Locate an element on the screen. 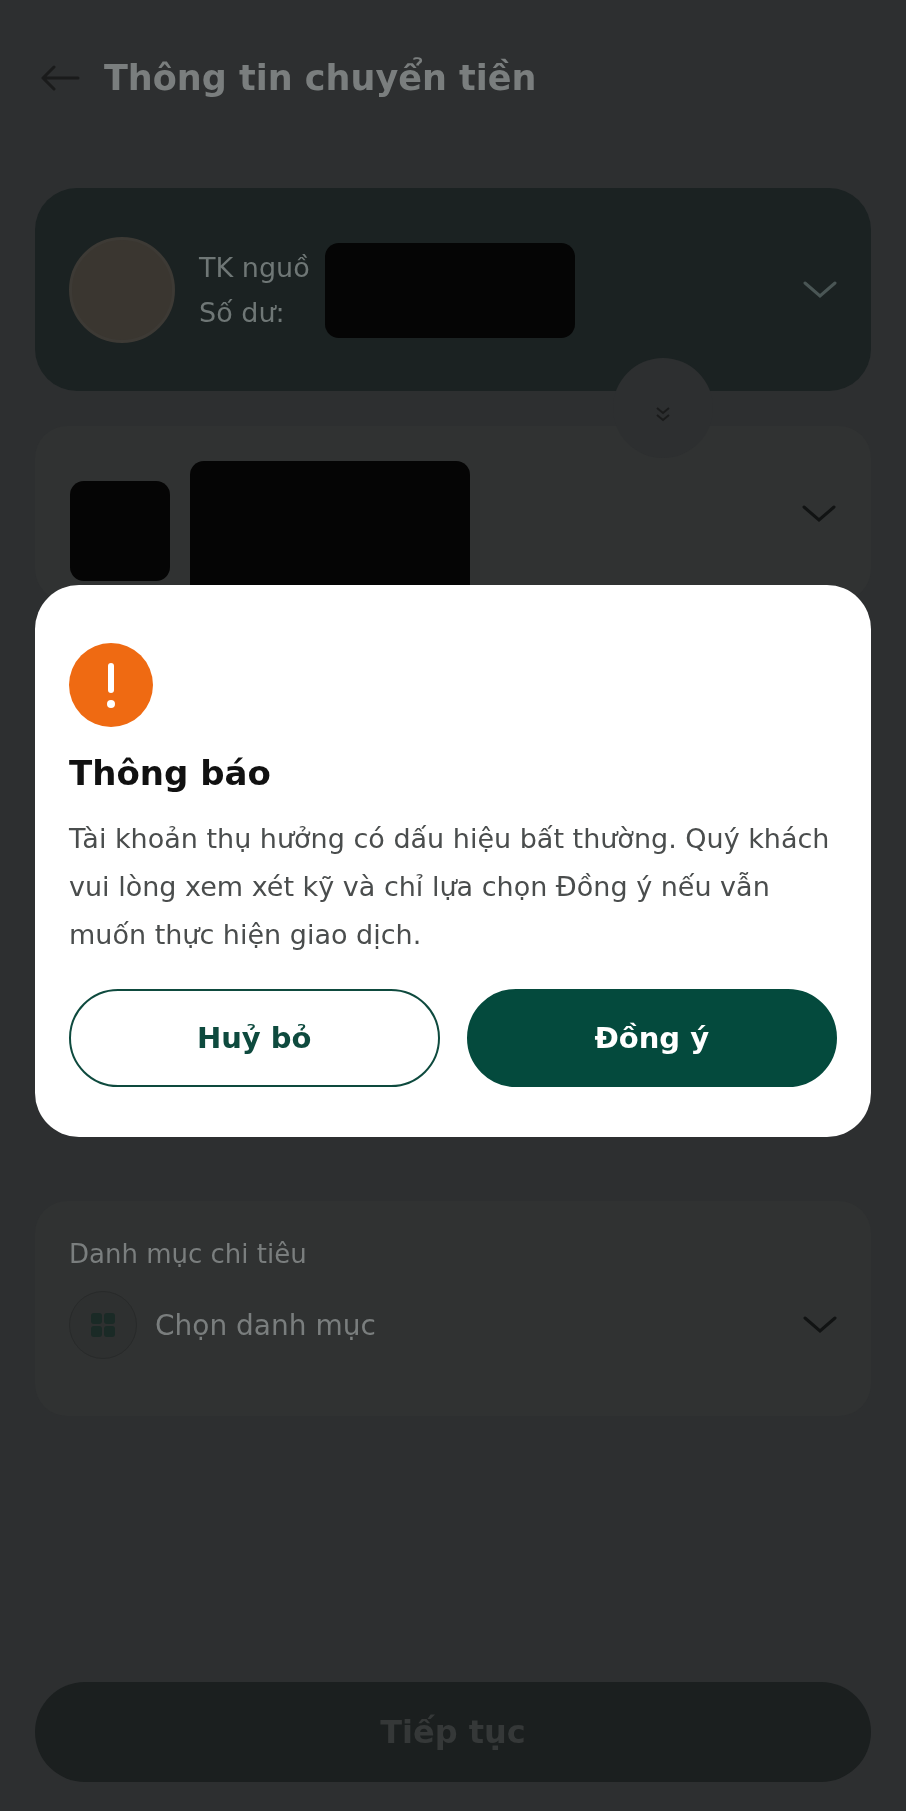  cancel-button: Huỷ bỏ is located at coordinates (254, 1038).